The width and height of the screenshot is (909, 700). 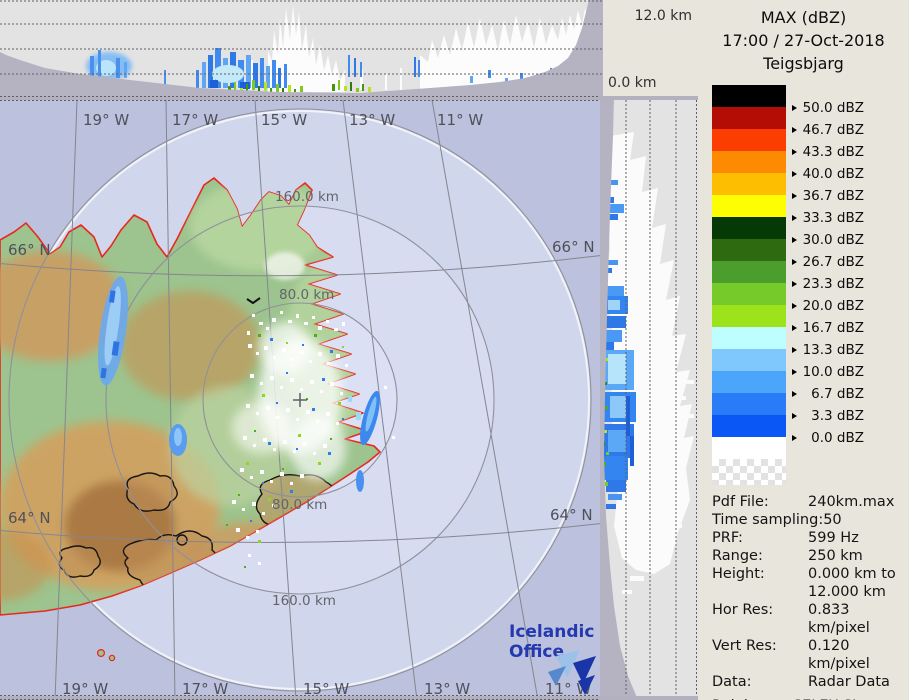 What do you see at coordinates (803, 17) in the screenshot?
I see `product-title: MAX (dBZ)` at bounding box center [803, 17].